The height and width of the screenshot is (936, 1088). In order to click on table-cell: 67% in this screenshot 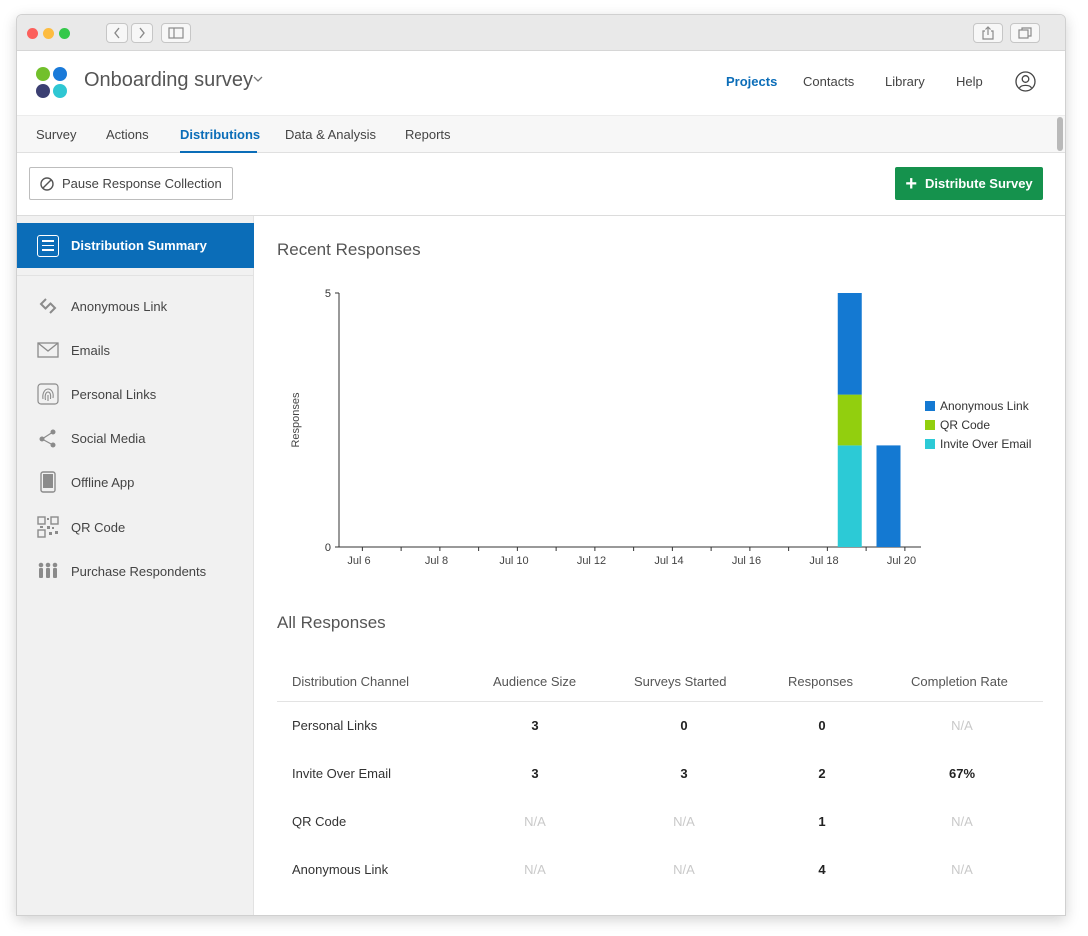, I will do `click(962, 773)`.